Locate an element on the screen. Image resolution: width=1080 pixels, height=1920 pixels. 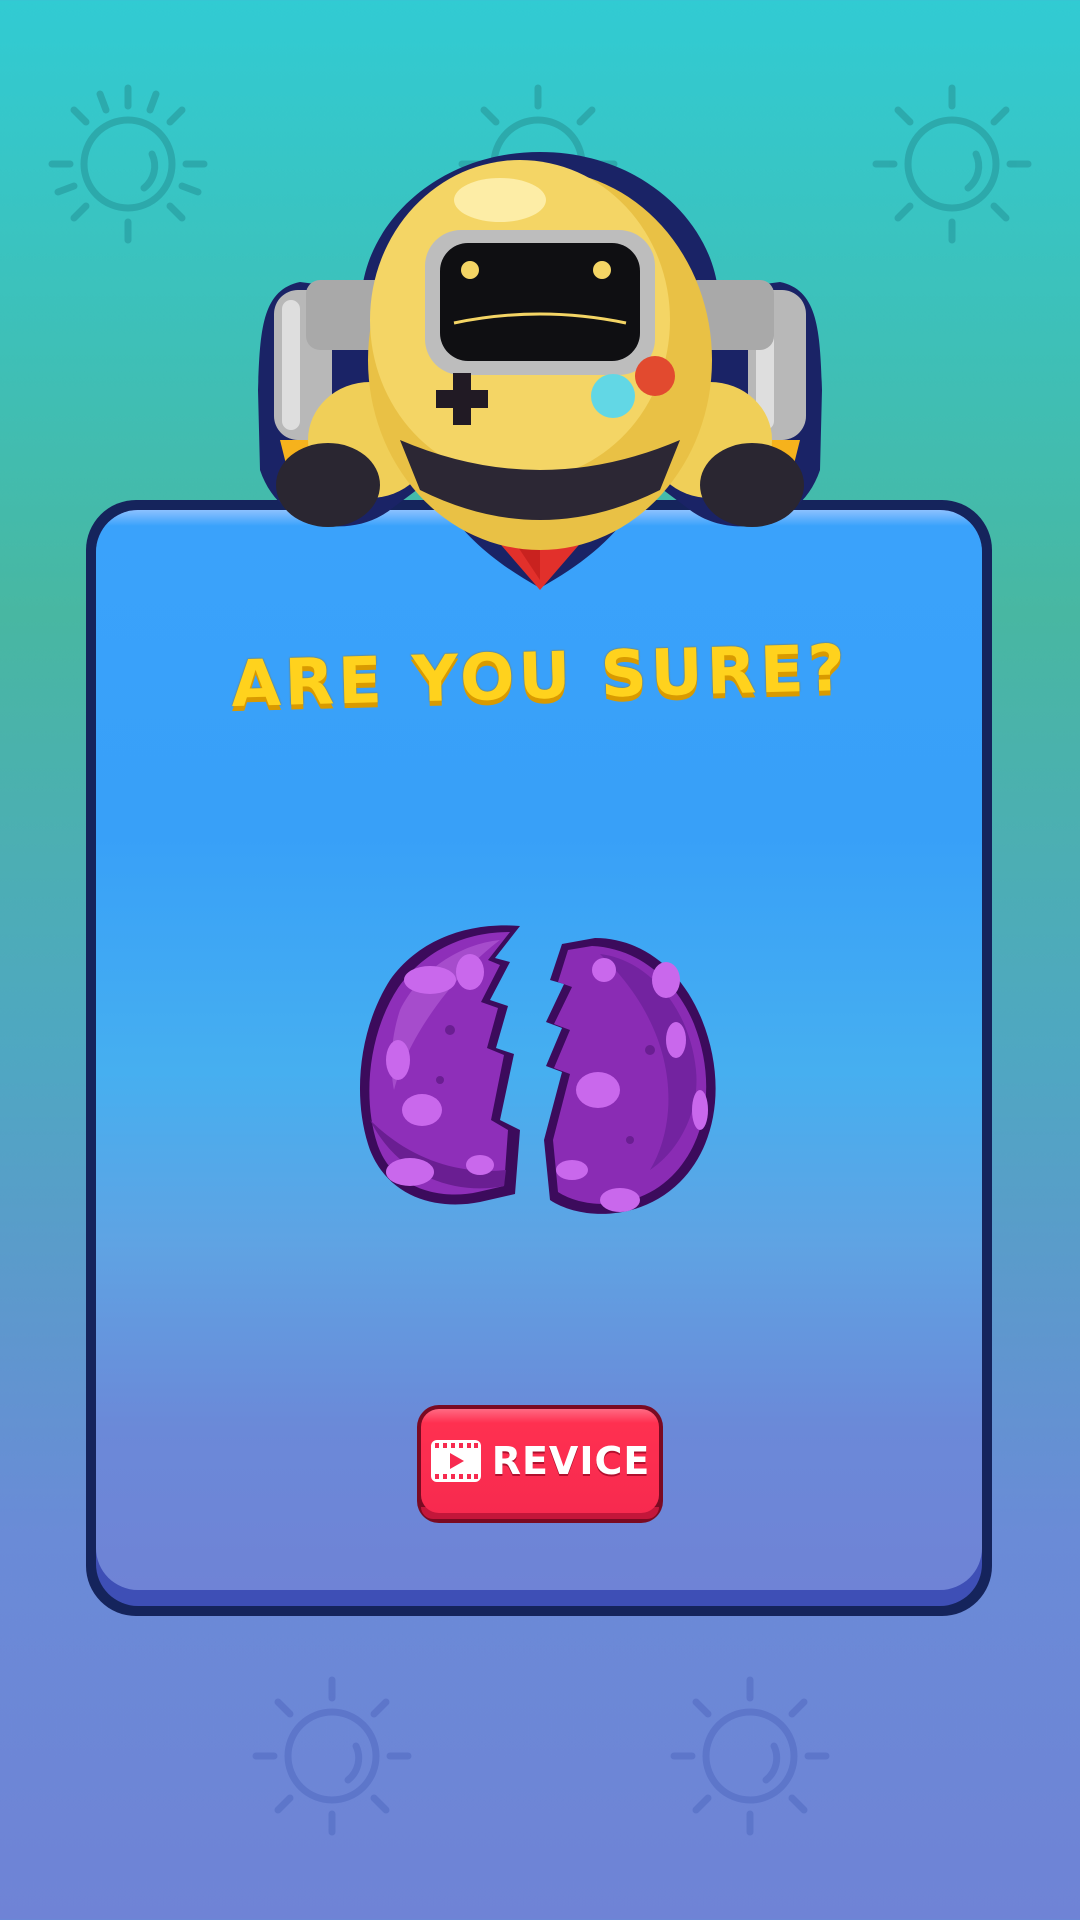
revive-button: REVICE is located at coordinates (540, 1464).